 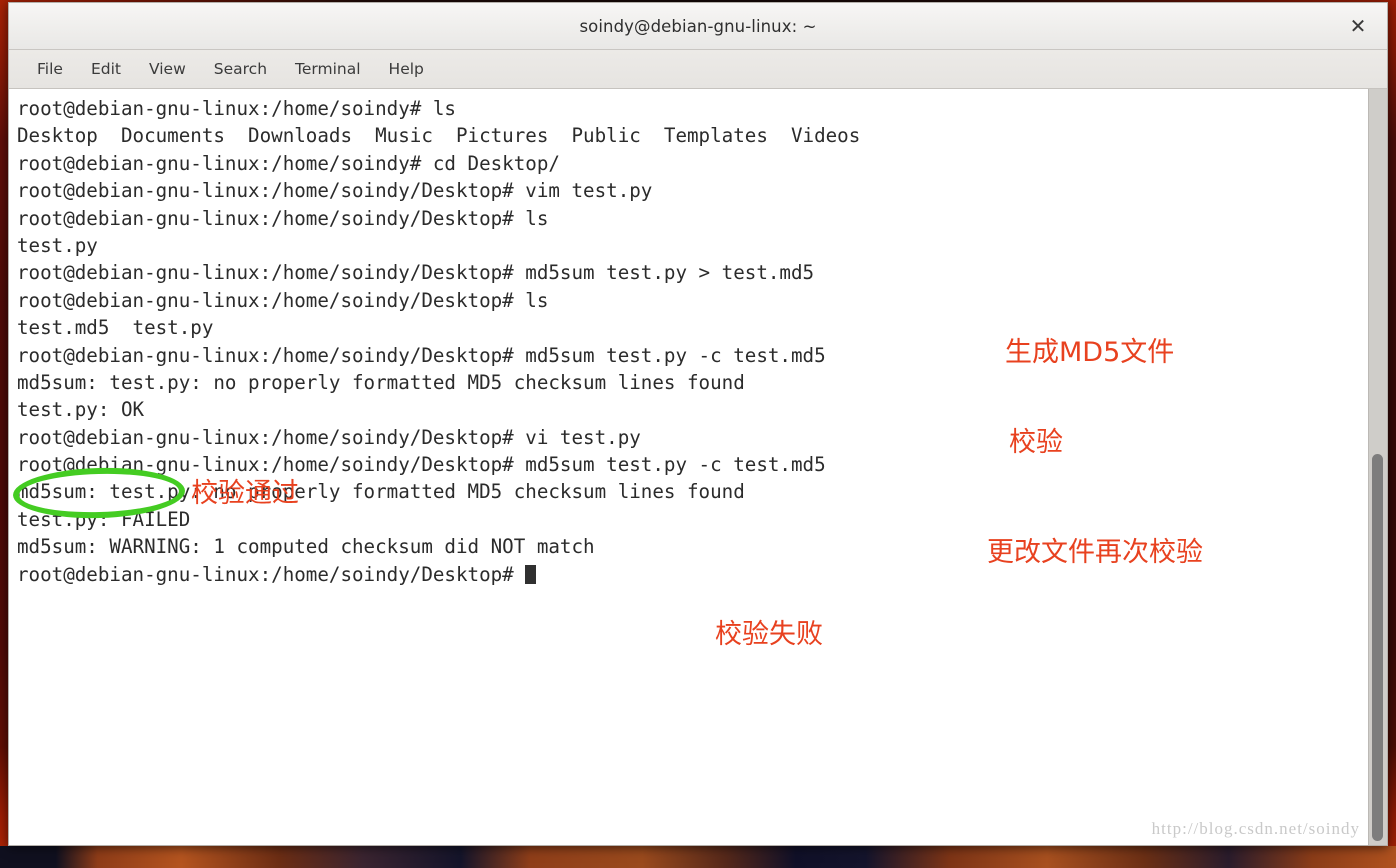 What do you see at coordinates (328, 69) in the screenshot?
I see `menu-item-terminal: Terminal` at bounding box center [328, 69].